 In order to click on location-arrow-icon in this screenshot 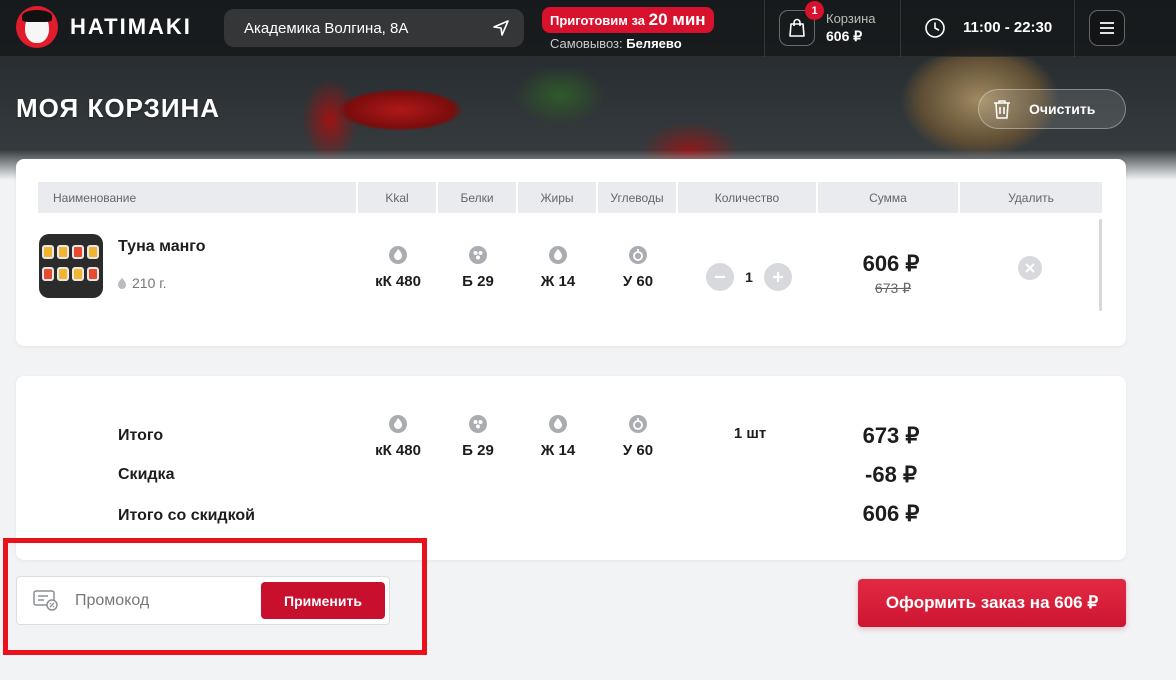, I will do `click(501, 28)`.